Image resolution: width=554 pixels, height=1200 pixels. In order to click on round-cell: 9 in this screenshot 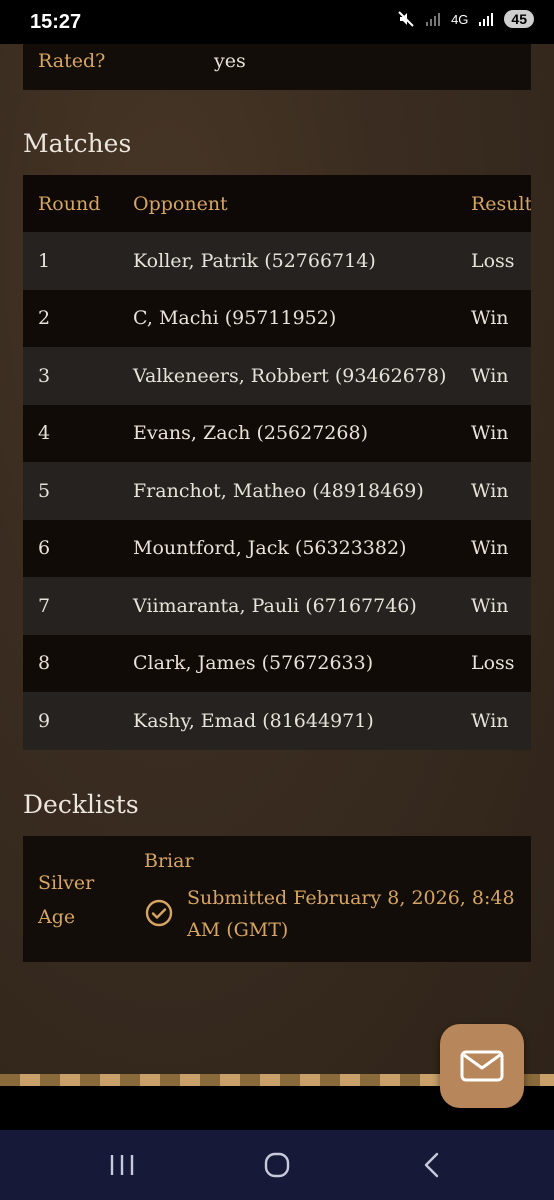, I will do `click(78, 721)`.